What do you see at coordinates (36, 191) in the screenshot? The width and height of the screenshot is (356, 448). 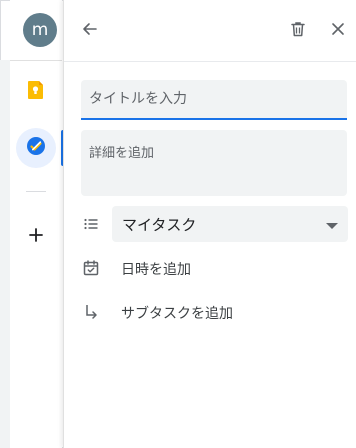 I see `rail-divider` at bounding box center [36, 191].